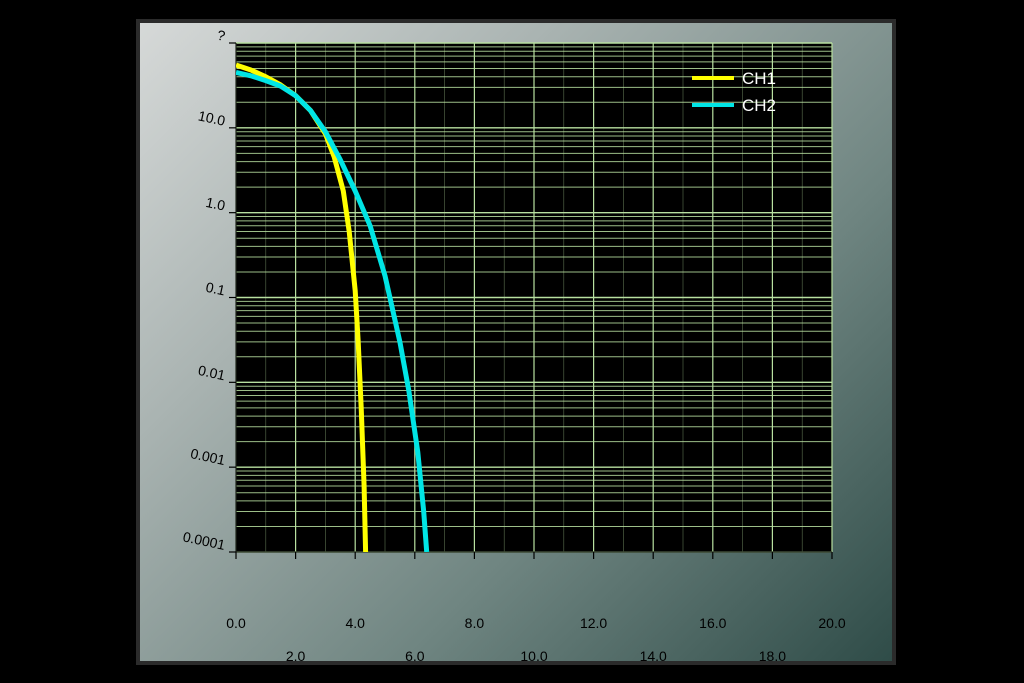 The width and height of the screenshot is (1024, 683). What do you see at coordinates (236, 623) in the screenshot?
I see `x-tick-label: 0.0` at bounding box center [236, 623].